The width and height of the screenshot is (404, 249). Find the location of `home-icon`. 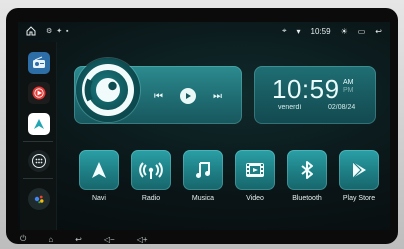

home-icon is located at coordinates (31, 32).